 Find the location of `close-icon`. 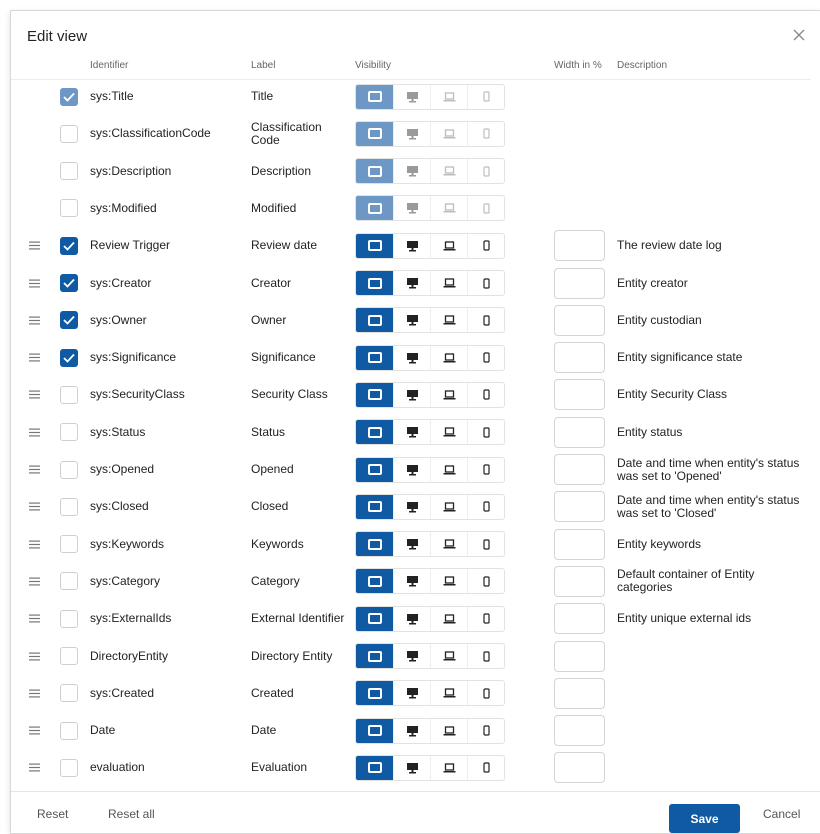

close-icon is located at coordinates (799, 35).